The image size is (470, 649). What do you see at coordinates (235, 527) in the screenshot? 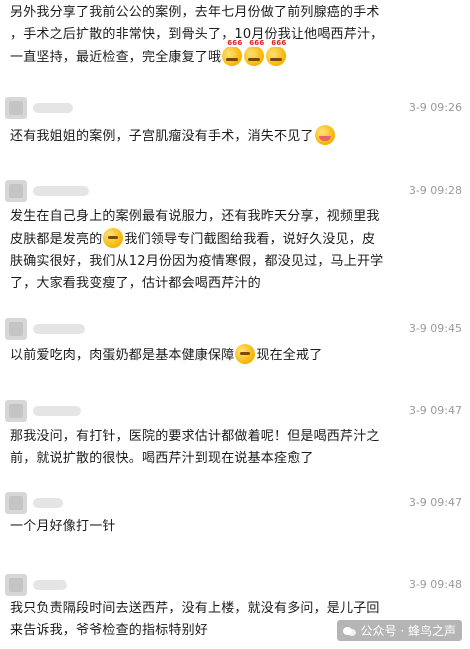
I see `message-5-text: 一个月好像打一针` at bounding box center [235, 527].